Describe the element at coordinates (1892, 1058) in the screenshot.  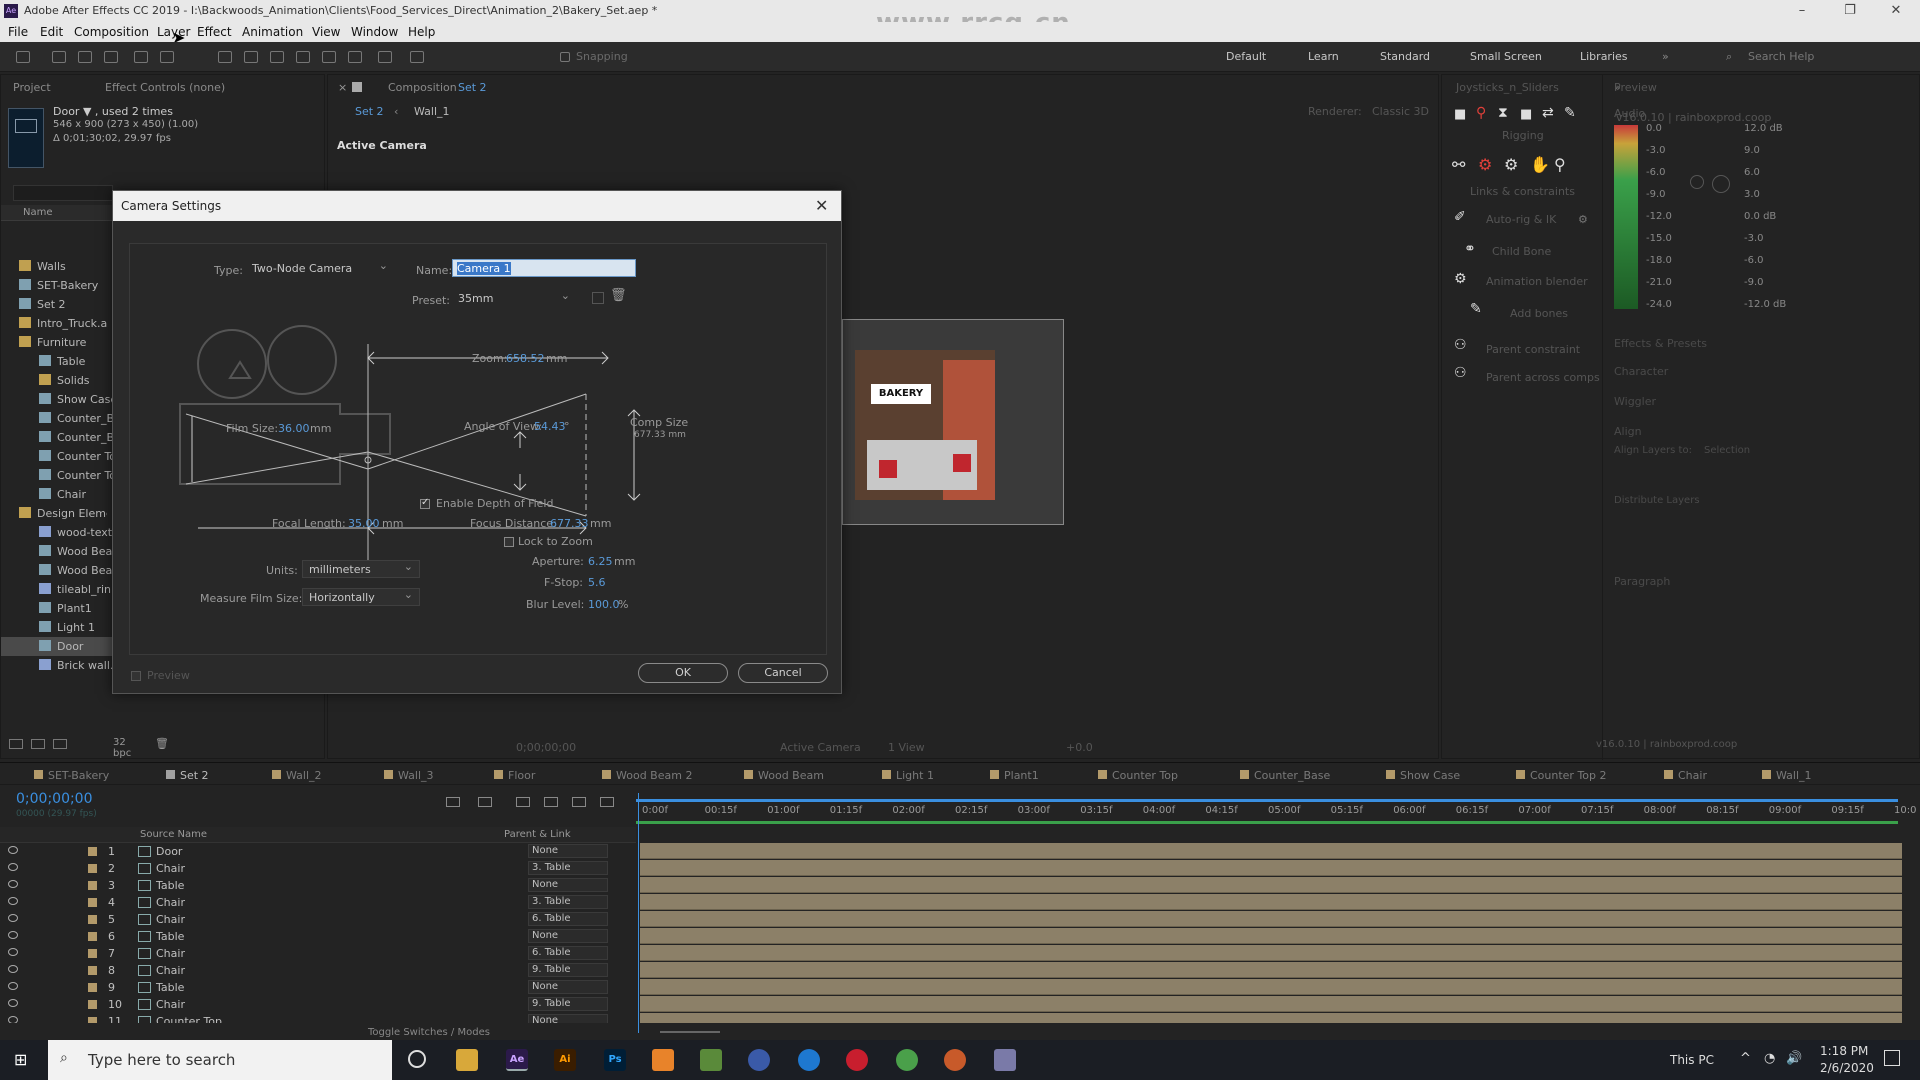
I see `notifications-icon` at that location.